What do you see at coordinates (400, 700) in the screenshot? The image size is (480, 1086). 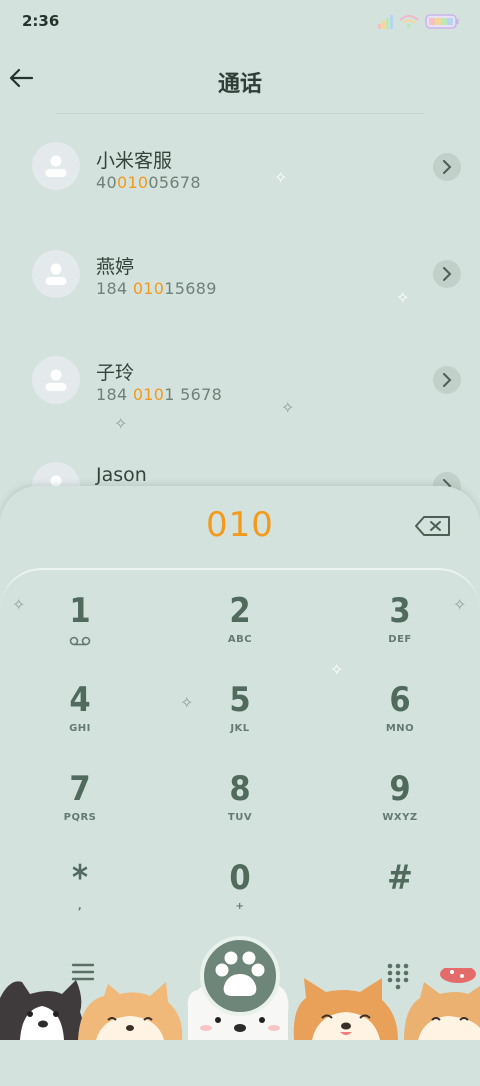 I see `key-digit: 6` at bounding box center [400, 700].